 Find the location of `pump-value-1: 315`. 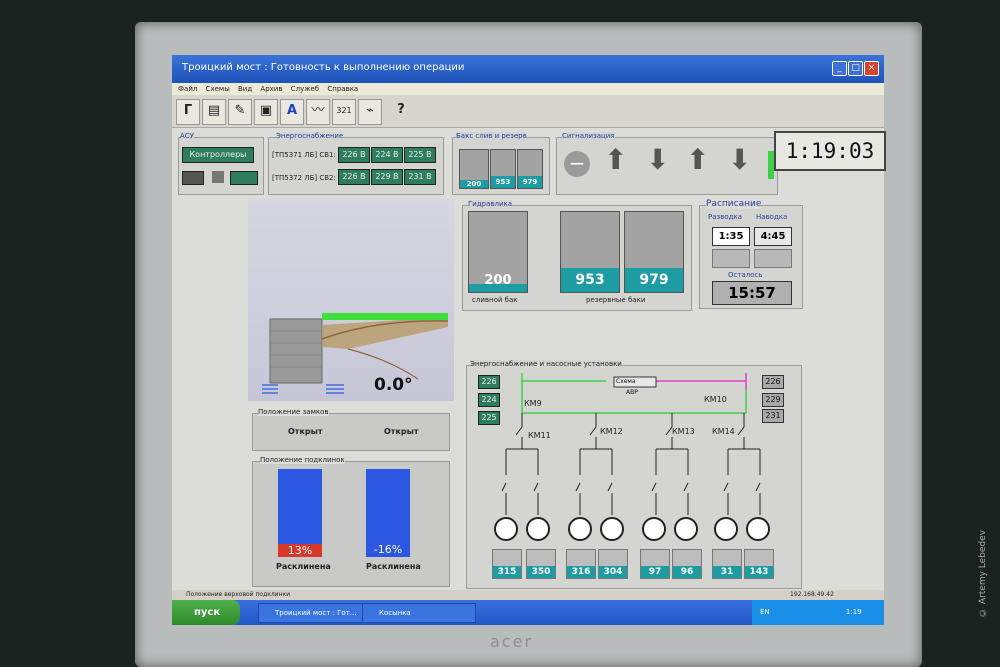

pump-value-1: 315 is located at coordinates (507, 564).